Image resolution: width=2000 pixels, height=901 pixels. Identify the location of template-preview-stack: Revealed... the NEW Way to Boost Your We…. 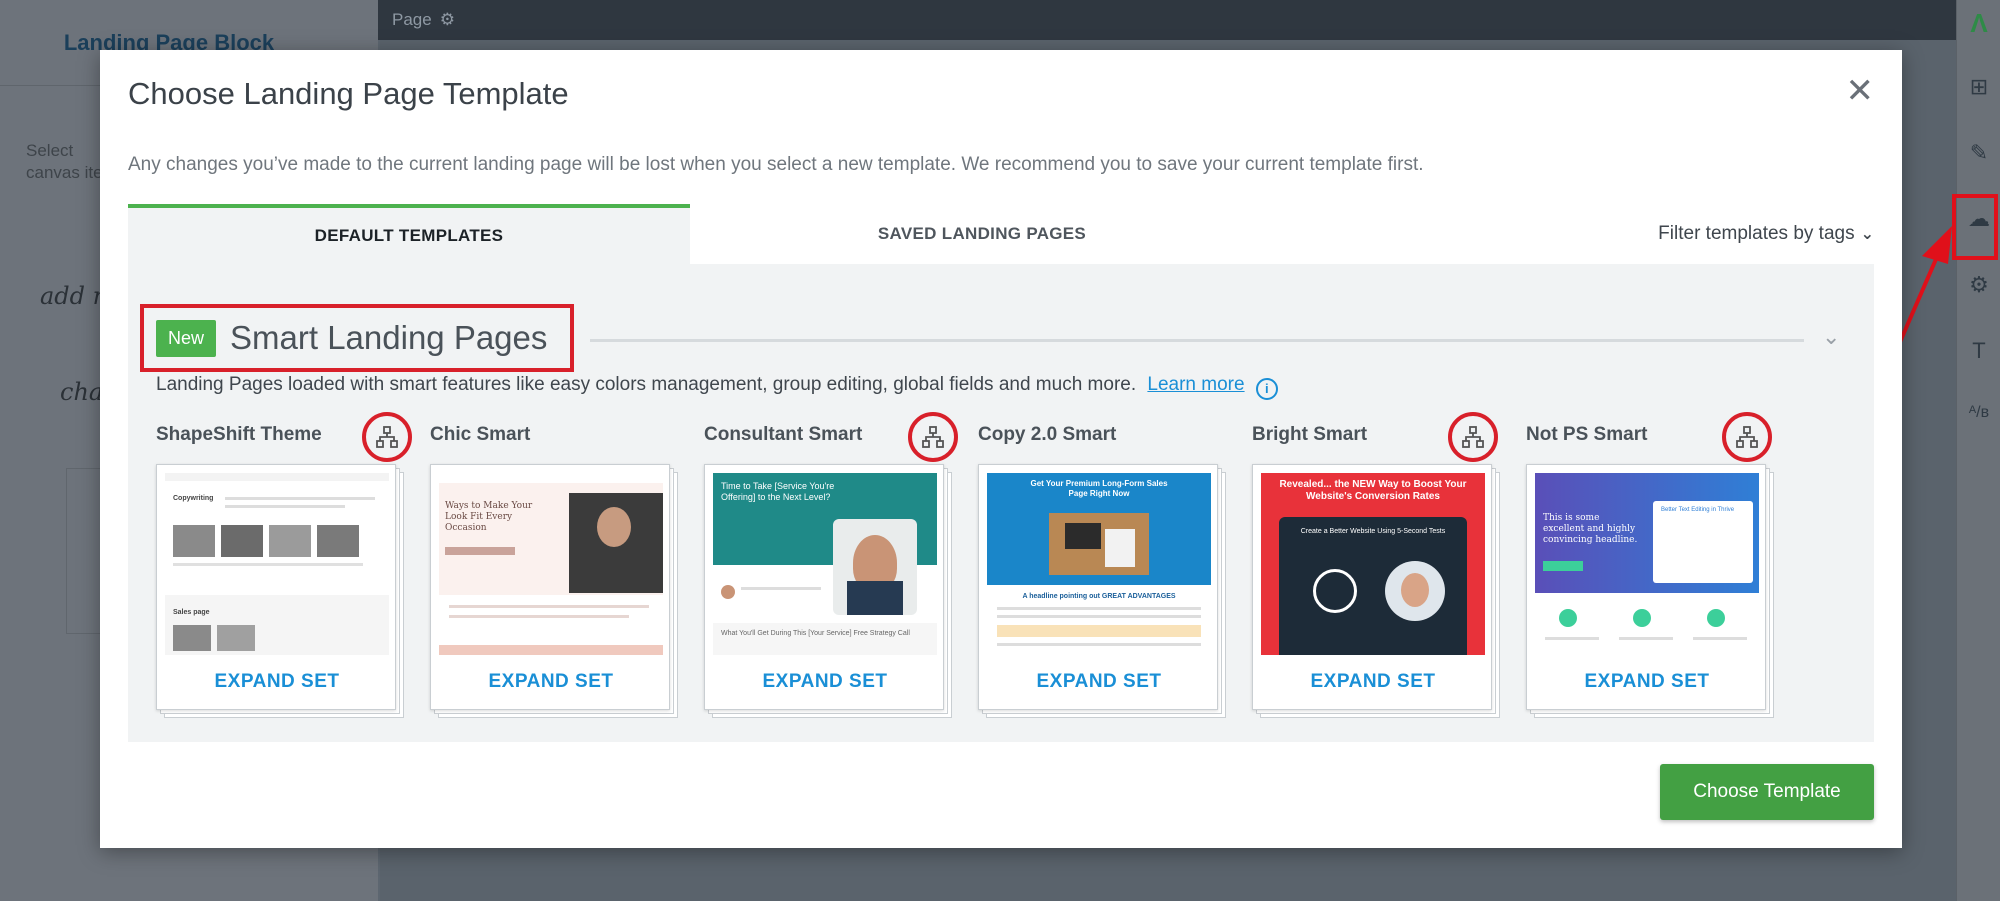
(1376, 591).